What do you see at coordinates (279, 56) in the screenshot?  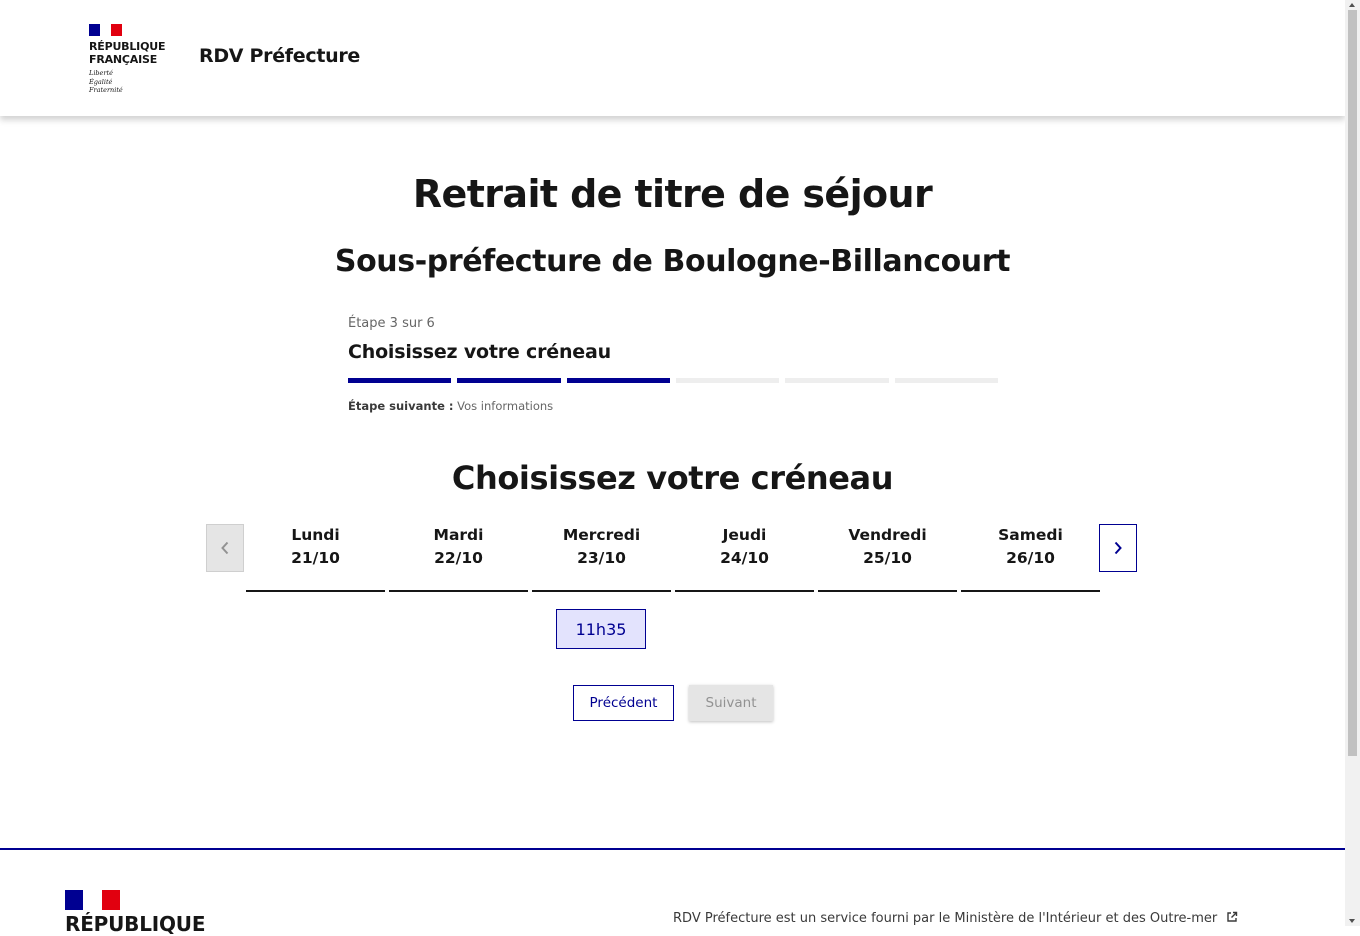 I see `service-title: RDV Préfecture` at bounding box center [279, 56].